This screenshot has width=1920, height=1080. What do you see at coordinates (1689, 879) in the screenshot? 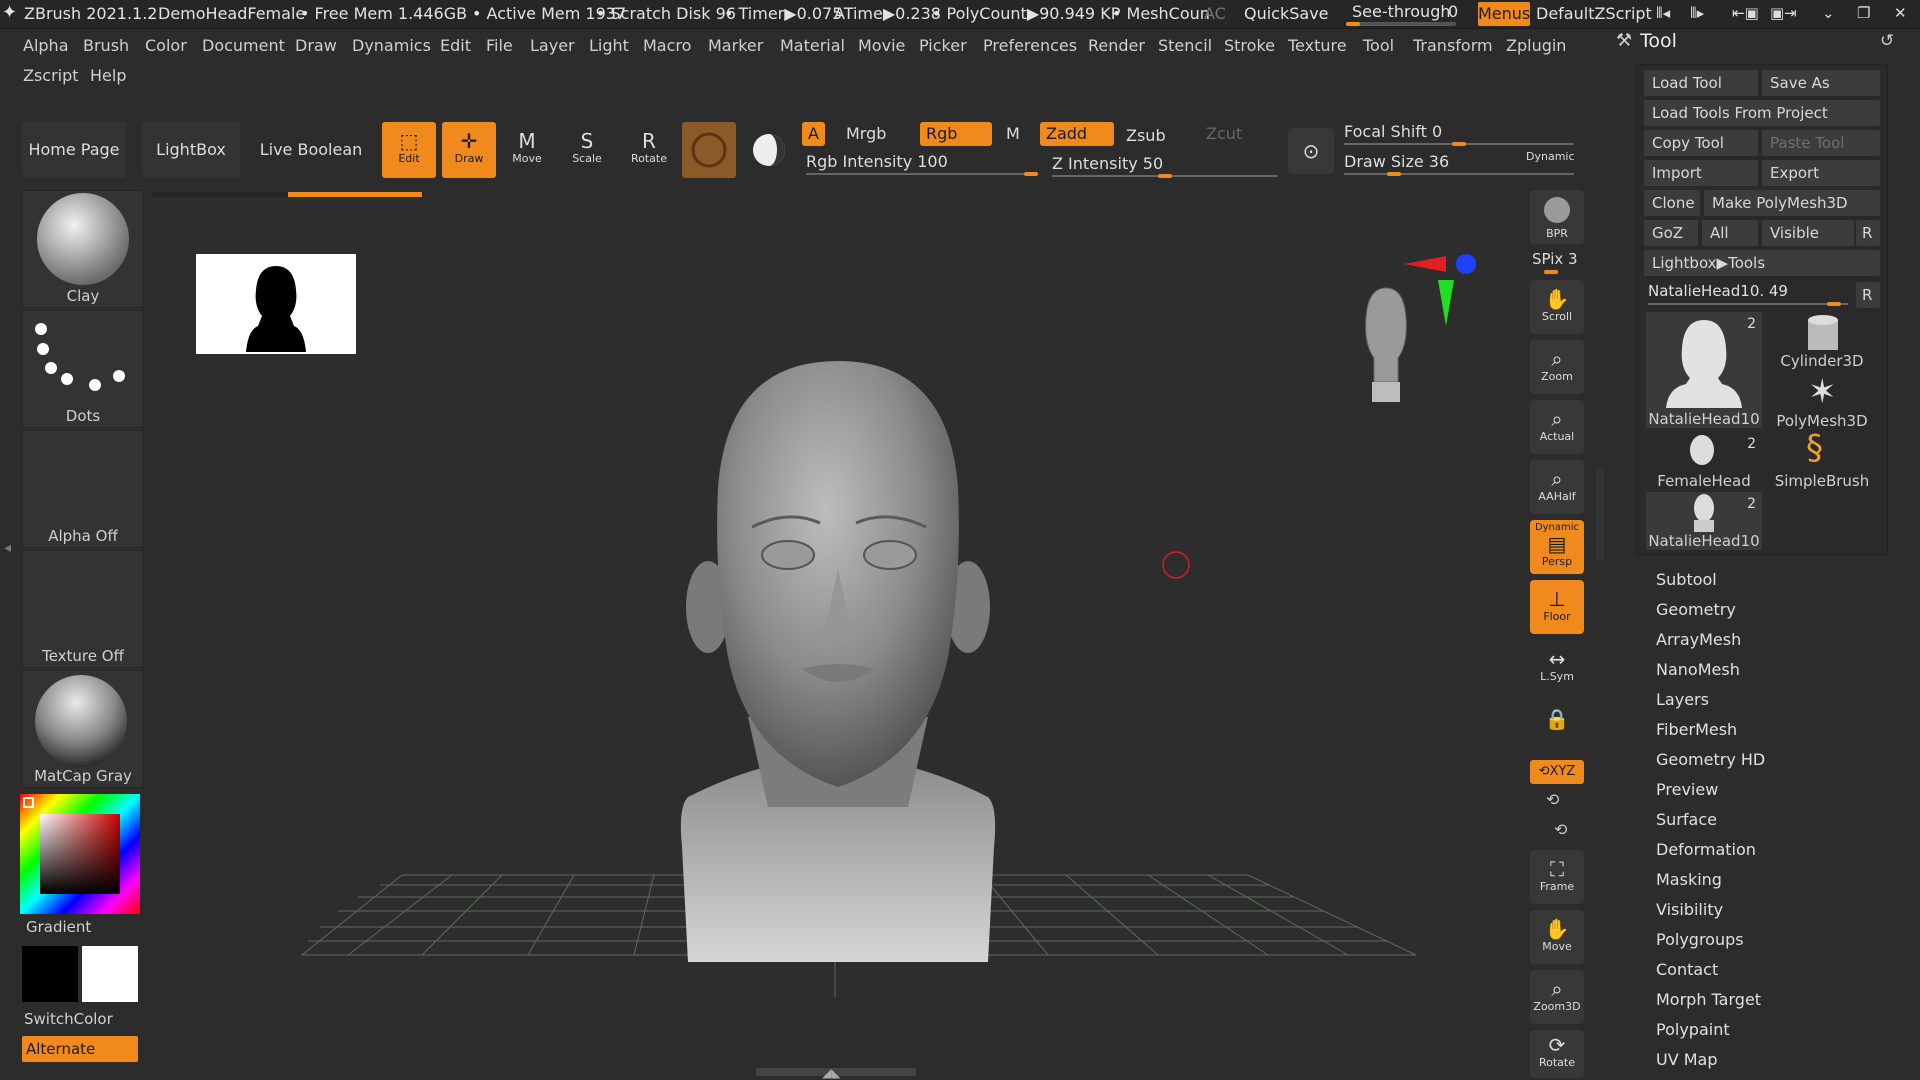
I see `subpalette-masking: Masking` at bounding box center [1689, 879].